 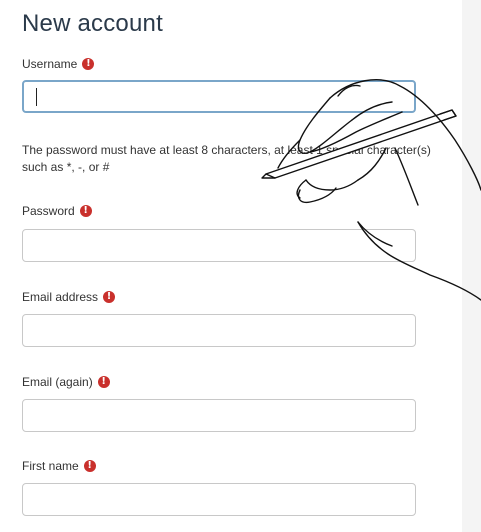 What do you see at coordinates (60, 297) in the screenshot?
I see `email-address-label-text: Email address` at bounding box center [60, 297].